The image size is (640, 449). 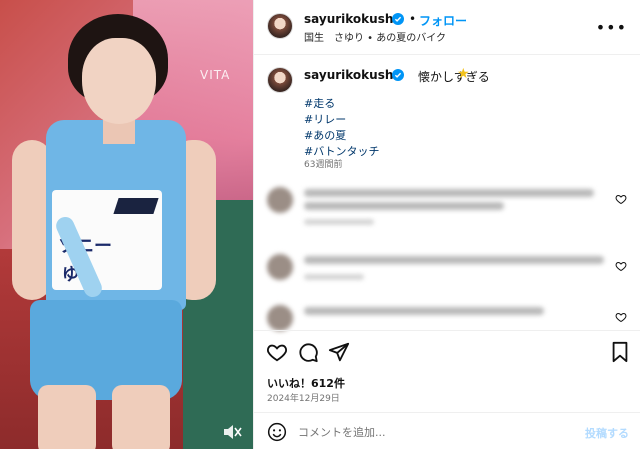 What do you see at coordinates (277, 432) in the screenshot?
I see `emoji-icon` at bounding box center [277, 432].